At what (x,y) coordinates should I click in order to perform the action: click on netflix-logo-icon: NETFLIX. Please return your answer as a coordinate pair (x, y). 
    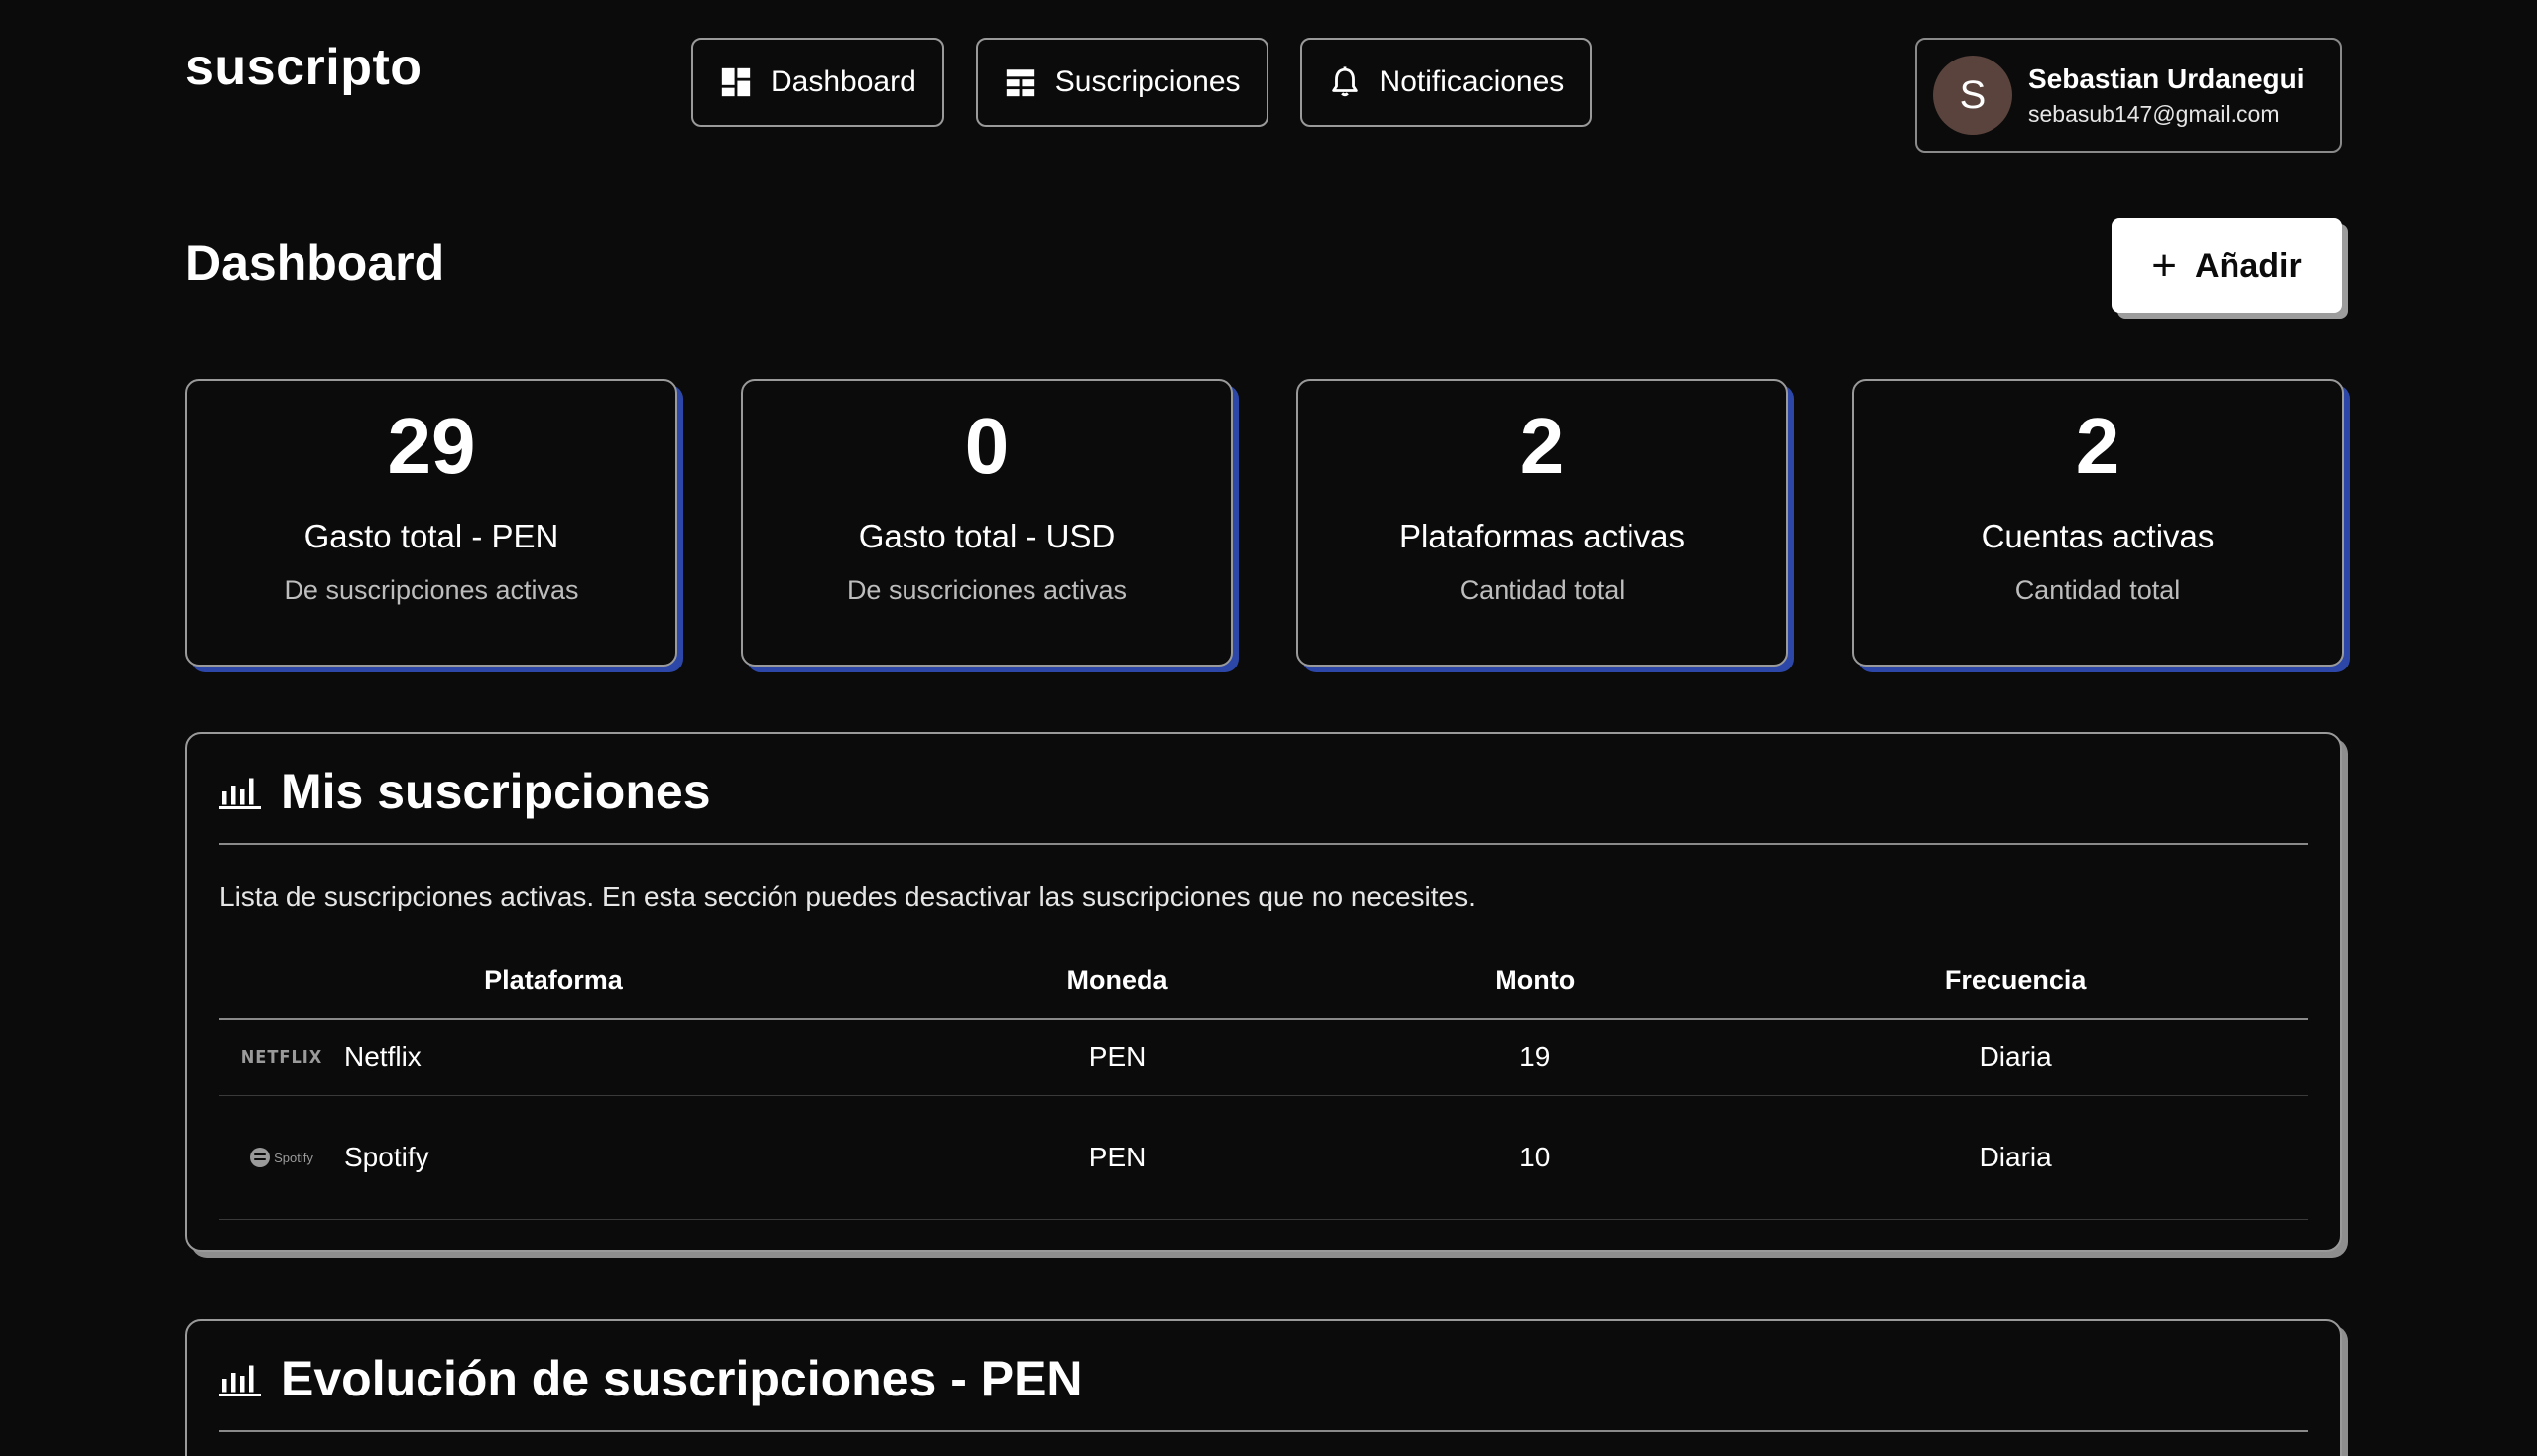
    Looking at the image, I should click on (281, 1057).